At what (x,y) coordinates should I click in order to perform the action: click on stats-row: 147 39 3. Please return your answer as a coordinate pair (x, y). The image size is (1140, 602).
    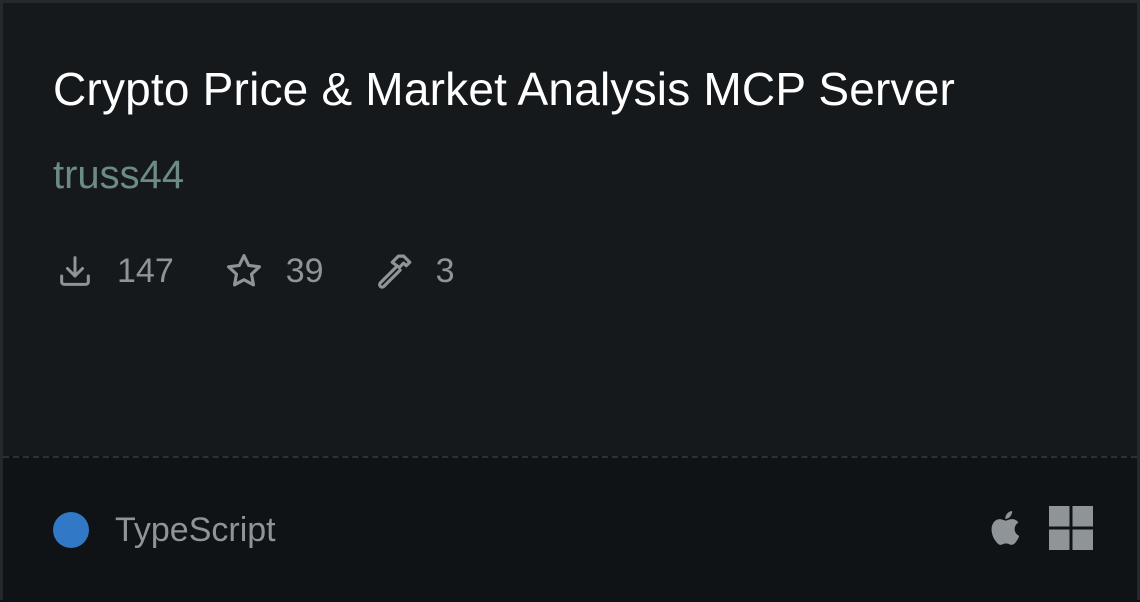
    Looking at the image, I should click on (277, 271).